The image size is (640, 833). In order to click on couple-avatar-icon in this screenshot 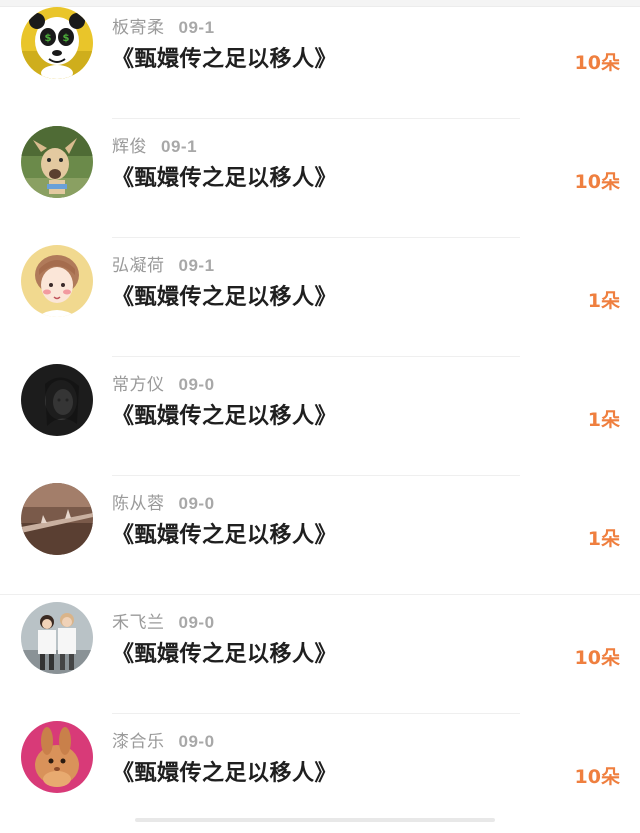, I will do `click(57, 638)`.